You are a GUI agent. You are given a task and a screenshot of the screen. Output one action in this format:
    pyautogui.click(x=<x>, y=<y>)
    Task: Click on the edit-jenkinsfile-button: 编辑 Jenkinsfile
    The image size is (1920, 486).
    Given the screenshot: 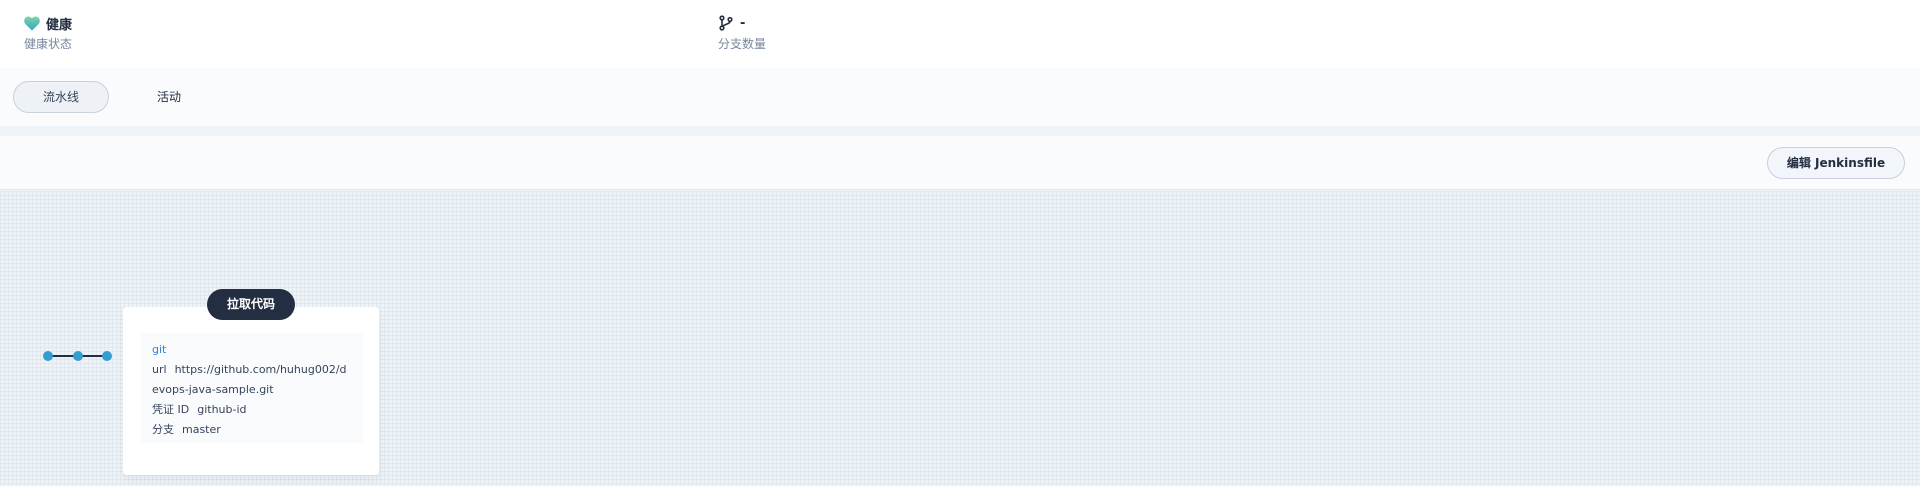 What is the action you would take?
    pyautogui.click(x=1836, y=163)
    